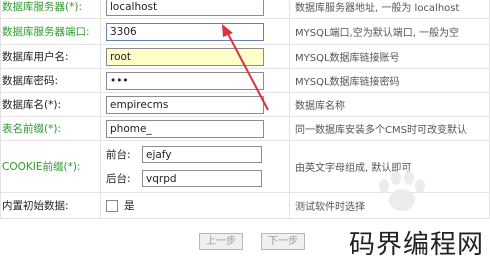  Describe the element at coordinates (50, 31) in the screenshot. I see `db-port-label: 数据库服务器端口:` at that location.